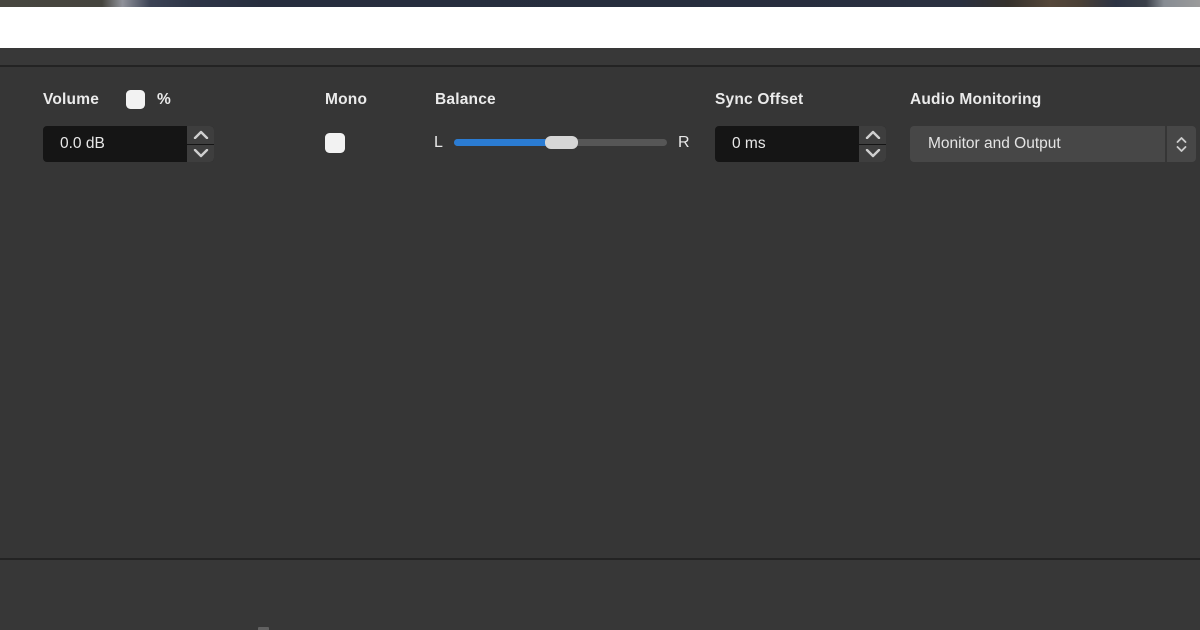 This screenshot has width=1200, height=630. I want to click on audio-monitoring-dropdown-field: Monitor and Output, so click(1037, 144).